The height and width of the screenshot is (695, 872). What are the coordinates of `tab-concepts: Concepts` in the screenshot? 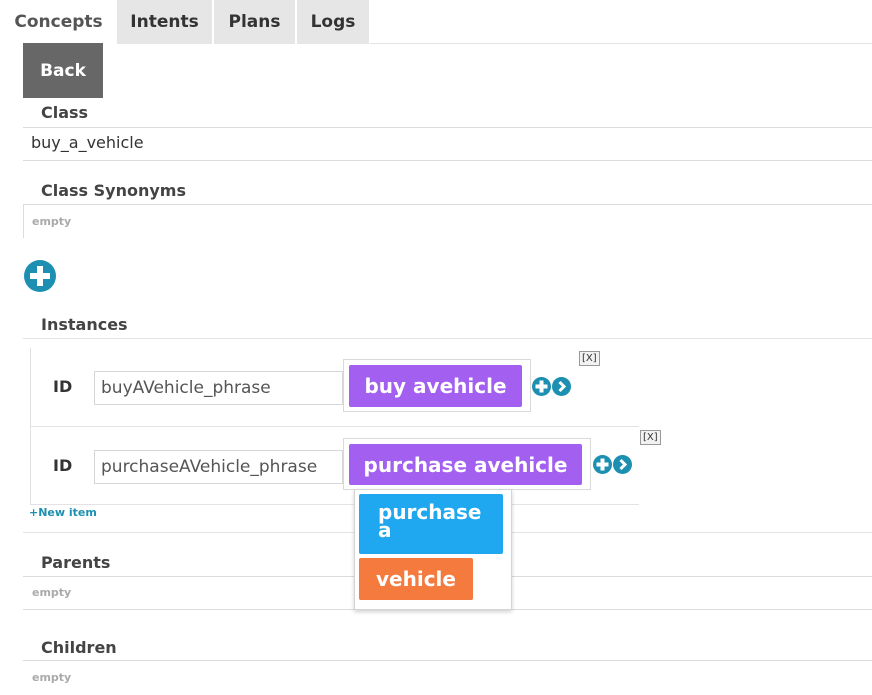 It's located at (58, 22).